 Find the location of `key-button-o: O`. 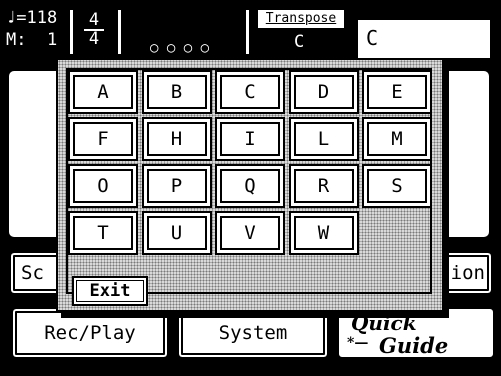

key-button-o: O is located at coordinates (103, 186).